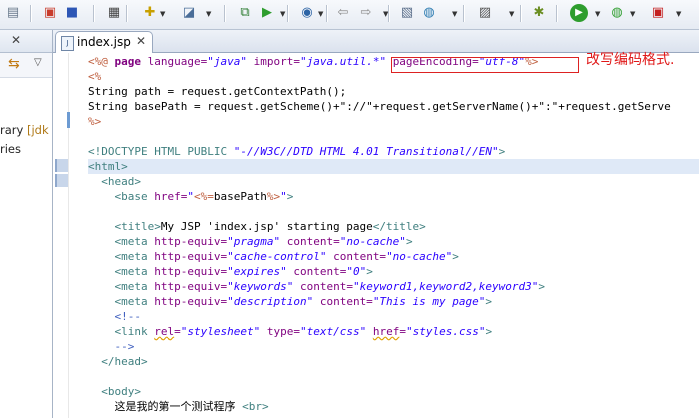 This screenshot has width=699, height=418. I want to click on main-toolbar: ▤ ▣ ■ ▦ ✚ ◪ ⧉ ▶ ◉ ⇦ ⇨ ▧ ◍ ▨ ✱ ▶ ◍ ▣ ▼ ▼ ▼ ▼ ▼ ▼ ▼ ▼ ▼ ▼, so click(349, 15).